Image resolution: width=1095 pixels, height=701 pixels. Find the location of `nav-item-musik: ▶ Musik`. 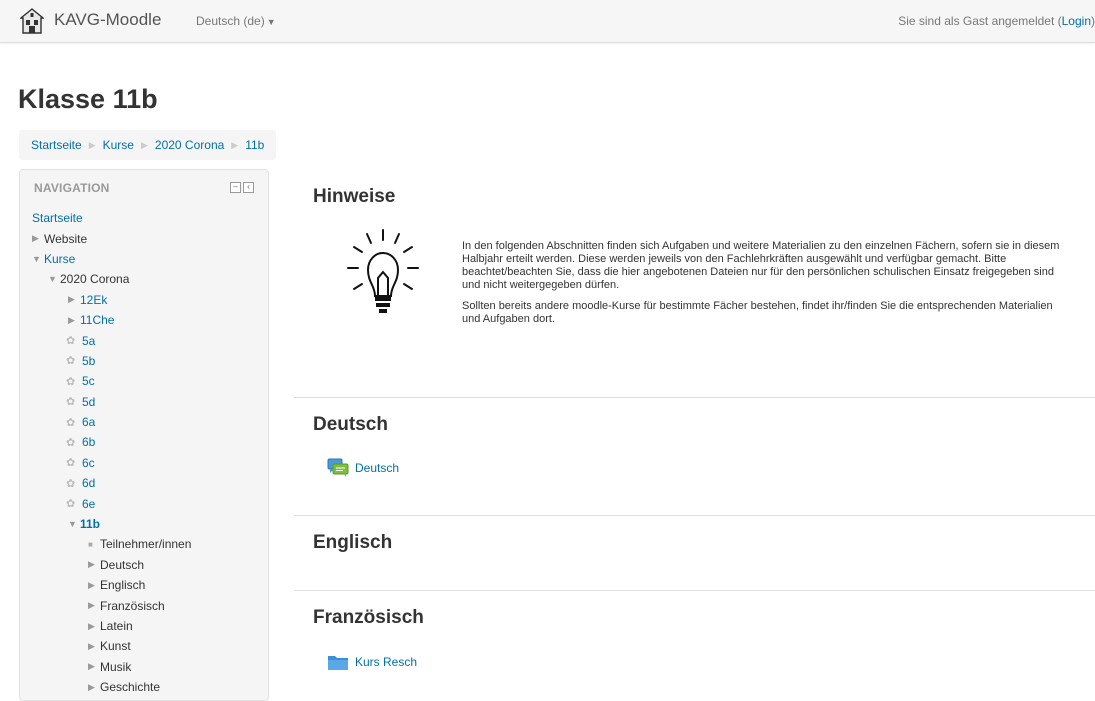

nav-item-musik: ▶ Musik is located at coordinates (111, 667).